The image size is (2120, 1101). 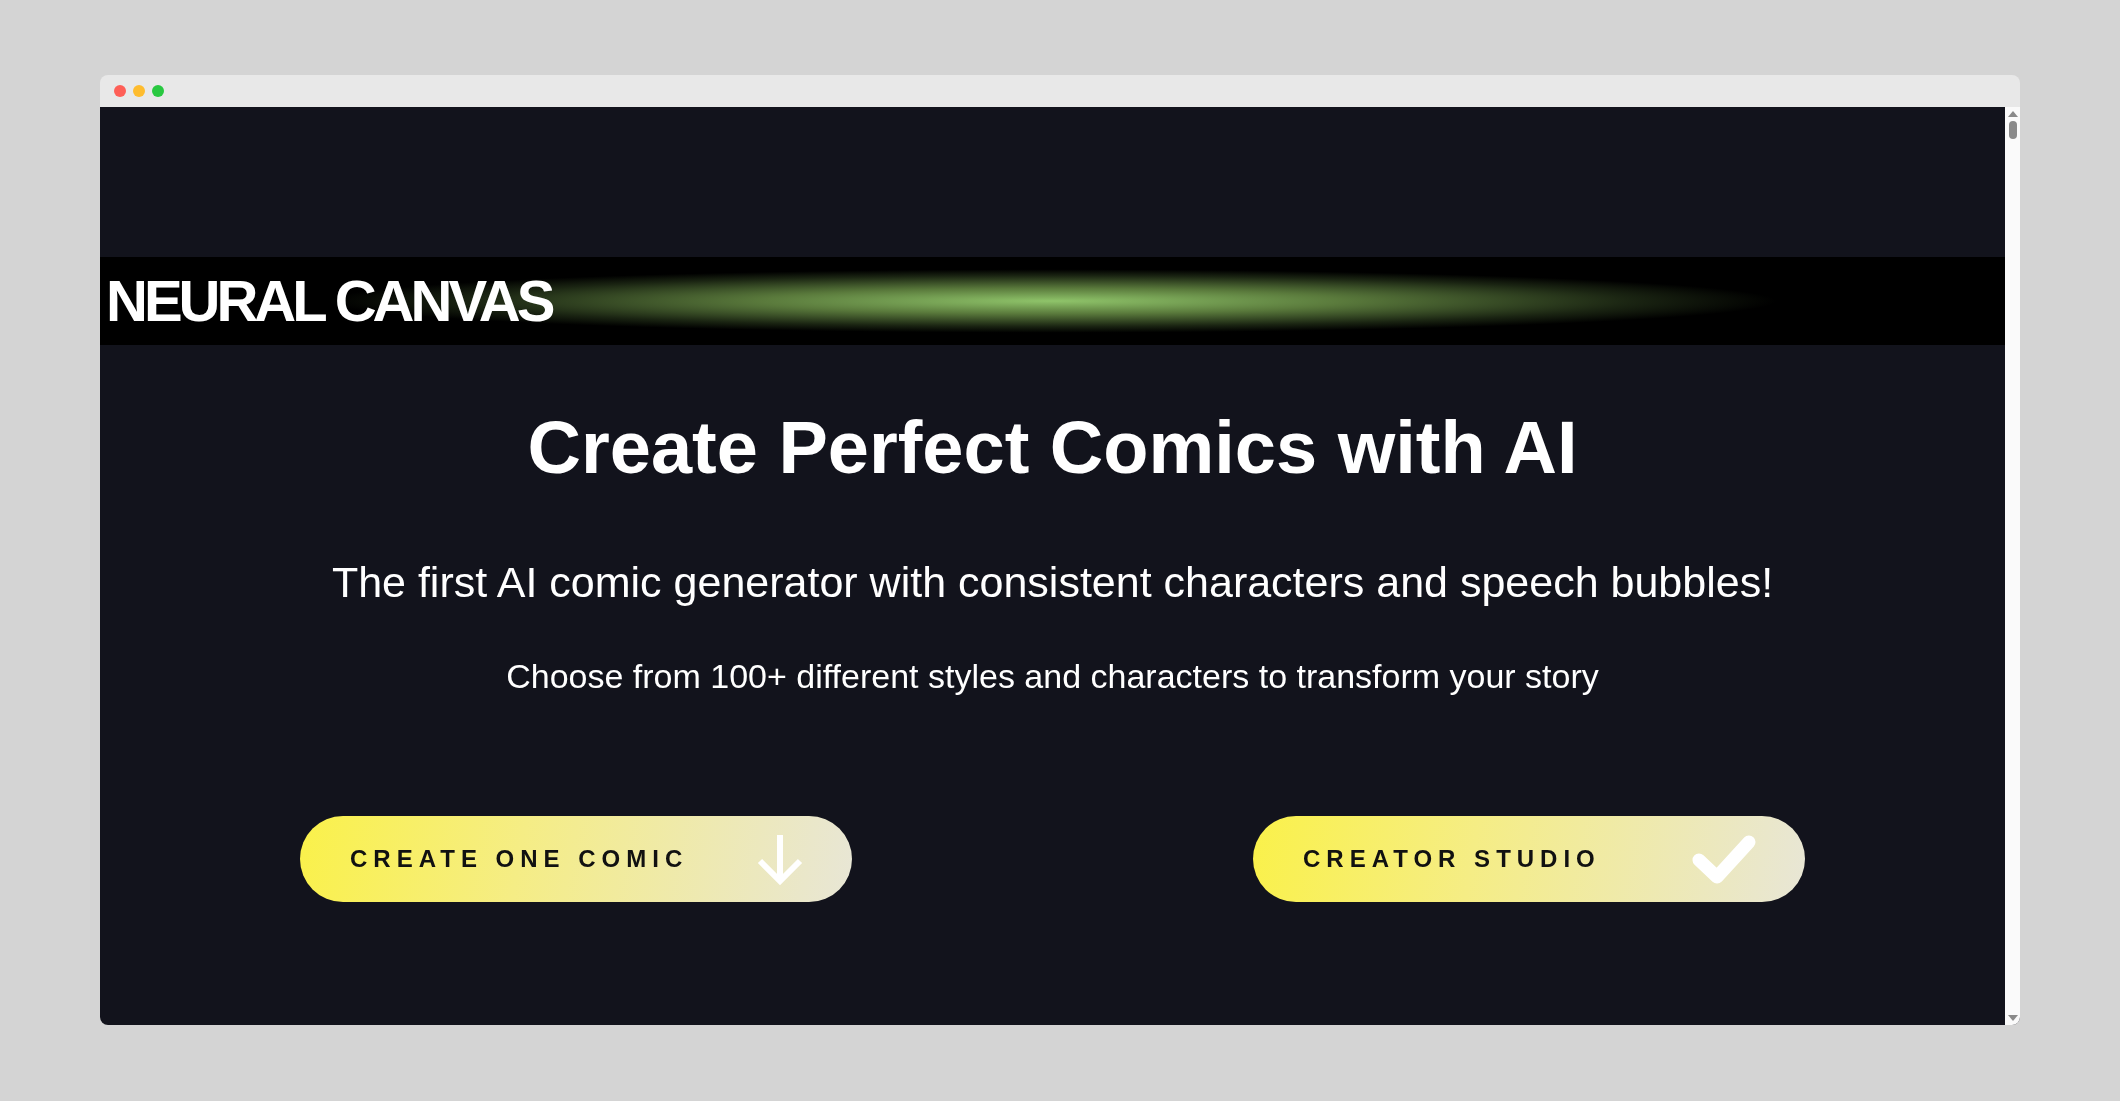 I want to click on scroll-down-icon, so click(x=2012, y=1018).